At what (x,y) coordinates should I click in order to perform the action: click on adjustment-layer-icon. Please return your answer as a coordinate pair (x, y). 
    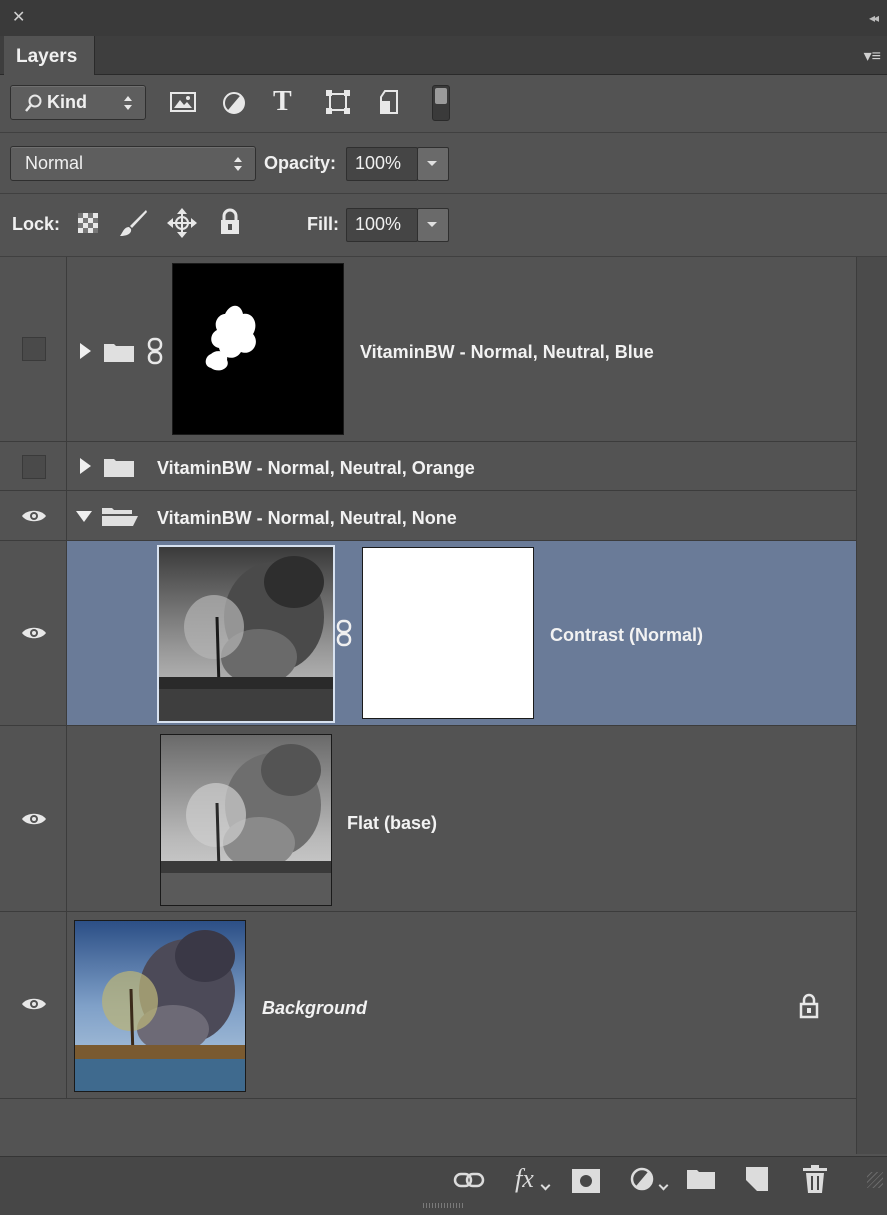
    Looking at the image, I should click on (642, 1179).